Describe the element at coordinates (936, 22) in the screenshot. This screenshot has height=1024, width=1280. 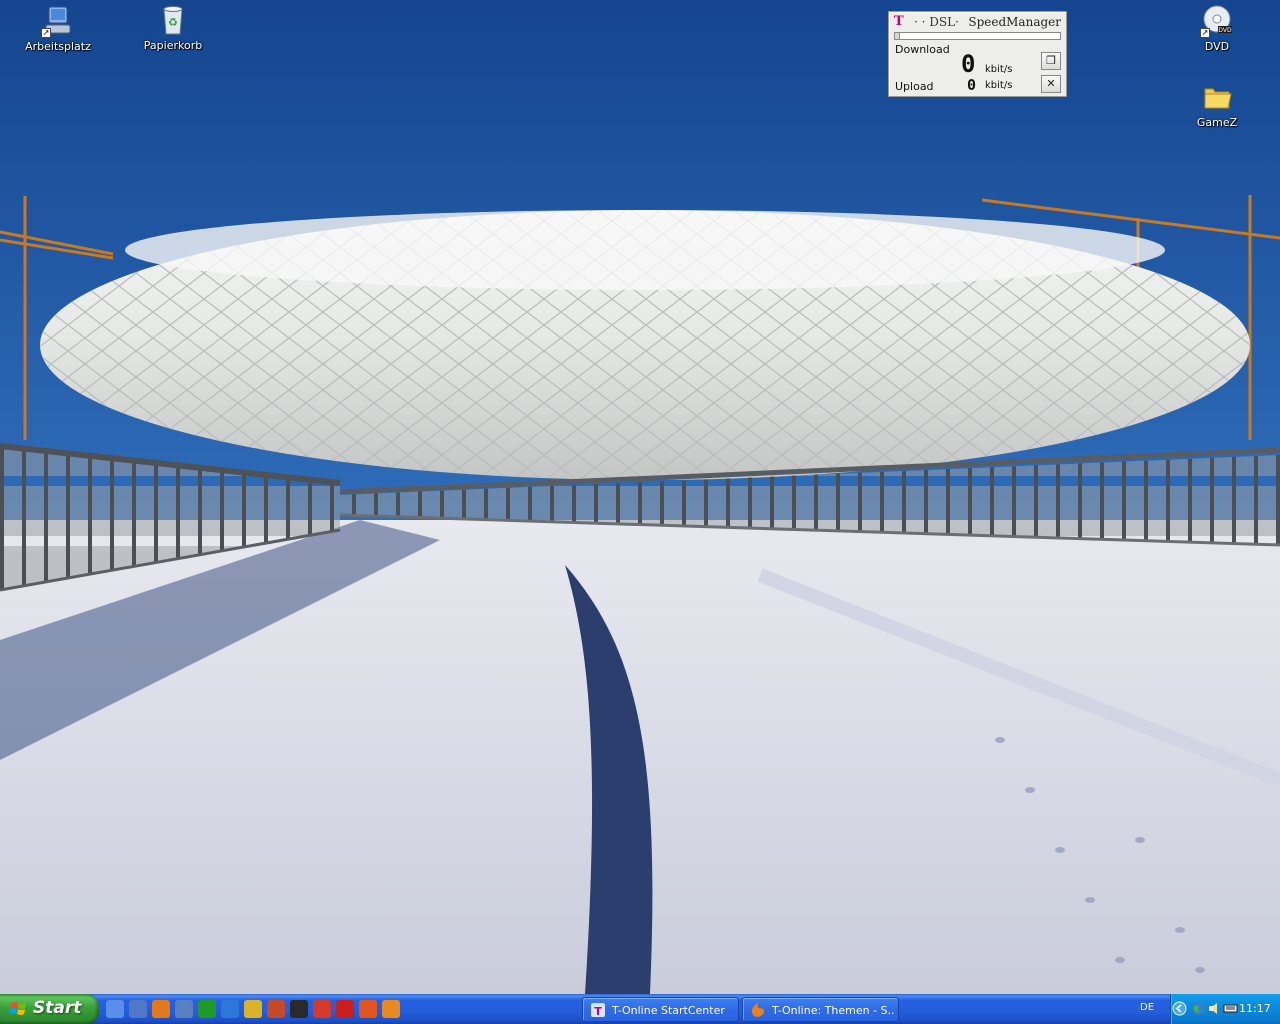
I see `dsl-label: · · DSL·` at that location.